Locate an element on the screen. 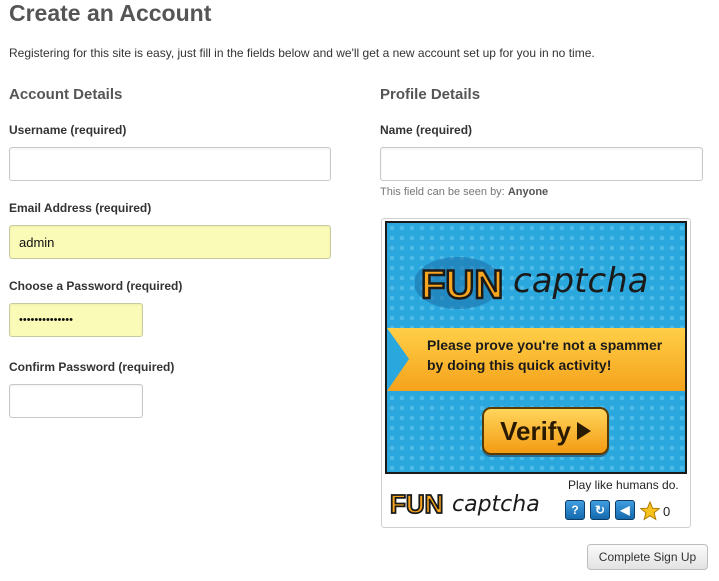  field-visibility-note: This field can be seen by: Anyone is located at coordinates (464, 192).